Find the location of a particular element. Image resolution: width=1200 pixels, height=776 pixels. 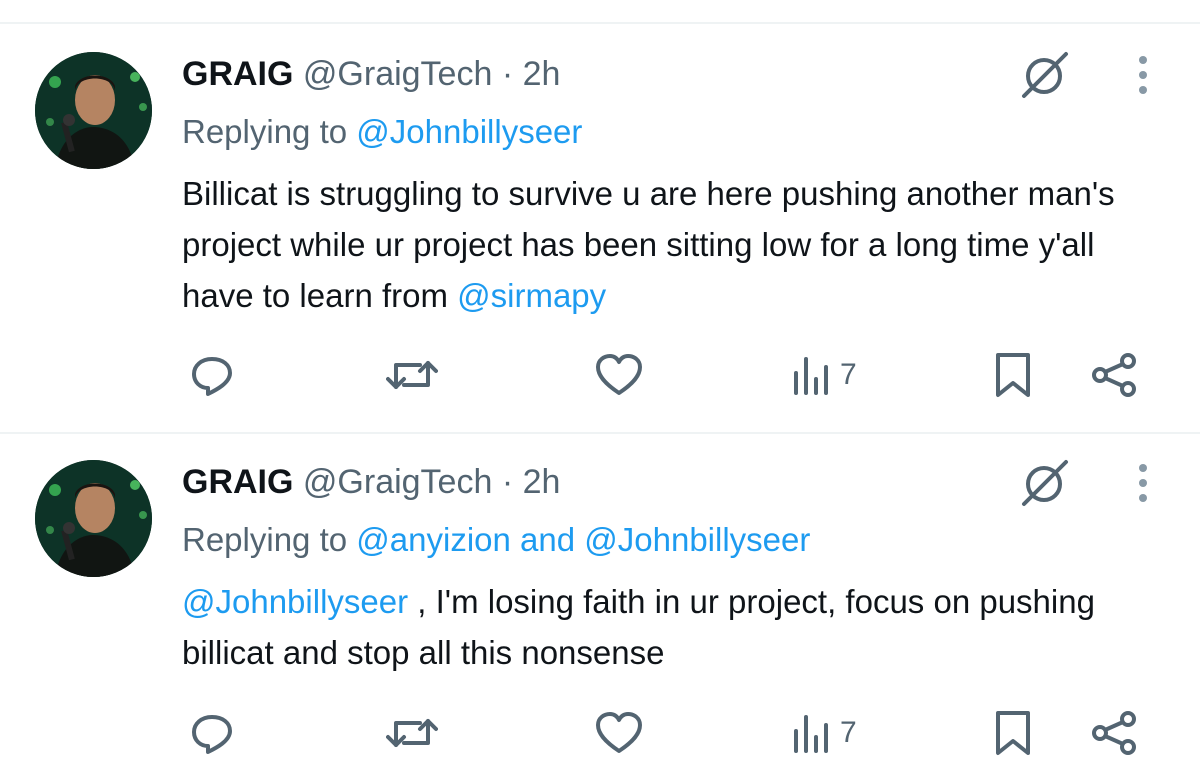

views-button: 7 is located at coordinates (823, 733).